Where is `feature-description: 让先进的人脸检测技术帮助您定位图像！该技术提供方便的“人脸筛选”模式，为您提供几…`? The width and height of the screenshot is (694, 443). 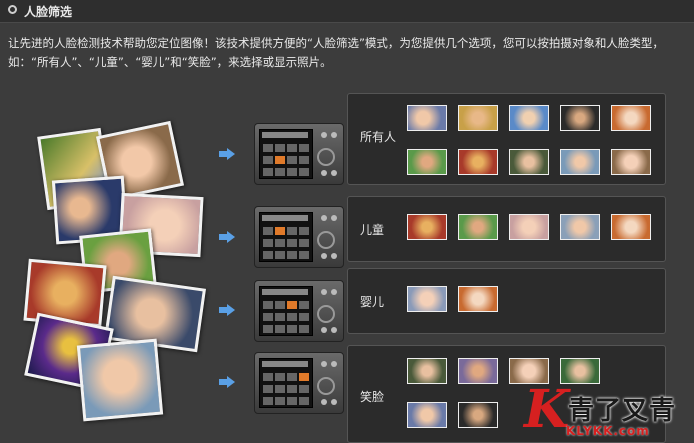
feature-description: 让先进的人脸检测技术帮助您定位图像！该技术提供方便的“人脸筛选”模式，为您提供几… is located at coordinates (336, 52).